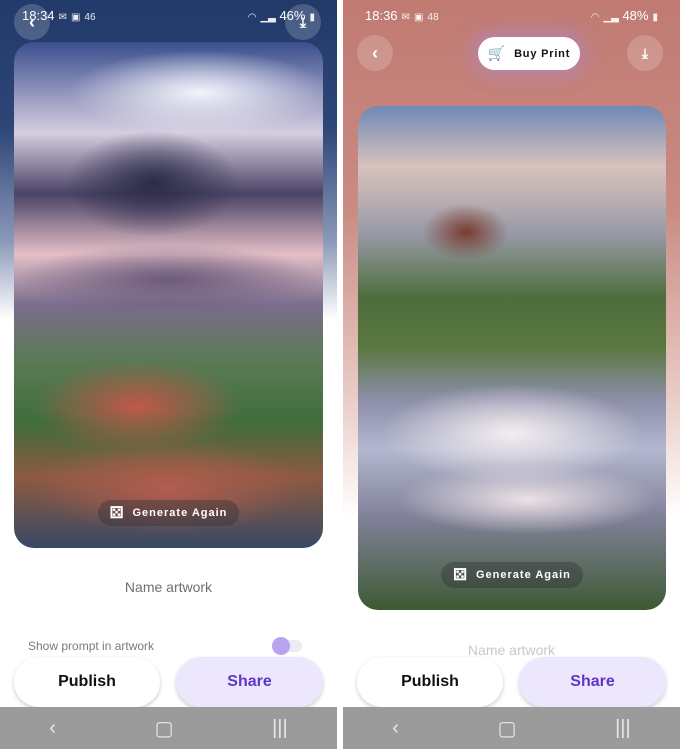 The height and width of the screenshot is (749, 680). I want to click on status-bar: 18:34 ✉ ▣ 46 ◠ ▁▃ 46% ▮, so click(168, 15).